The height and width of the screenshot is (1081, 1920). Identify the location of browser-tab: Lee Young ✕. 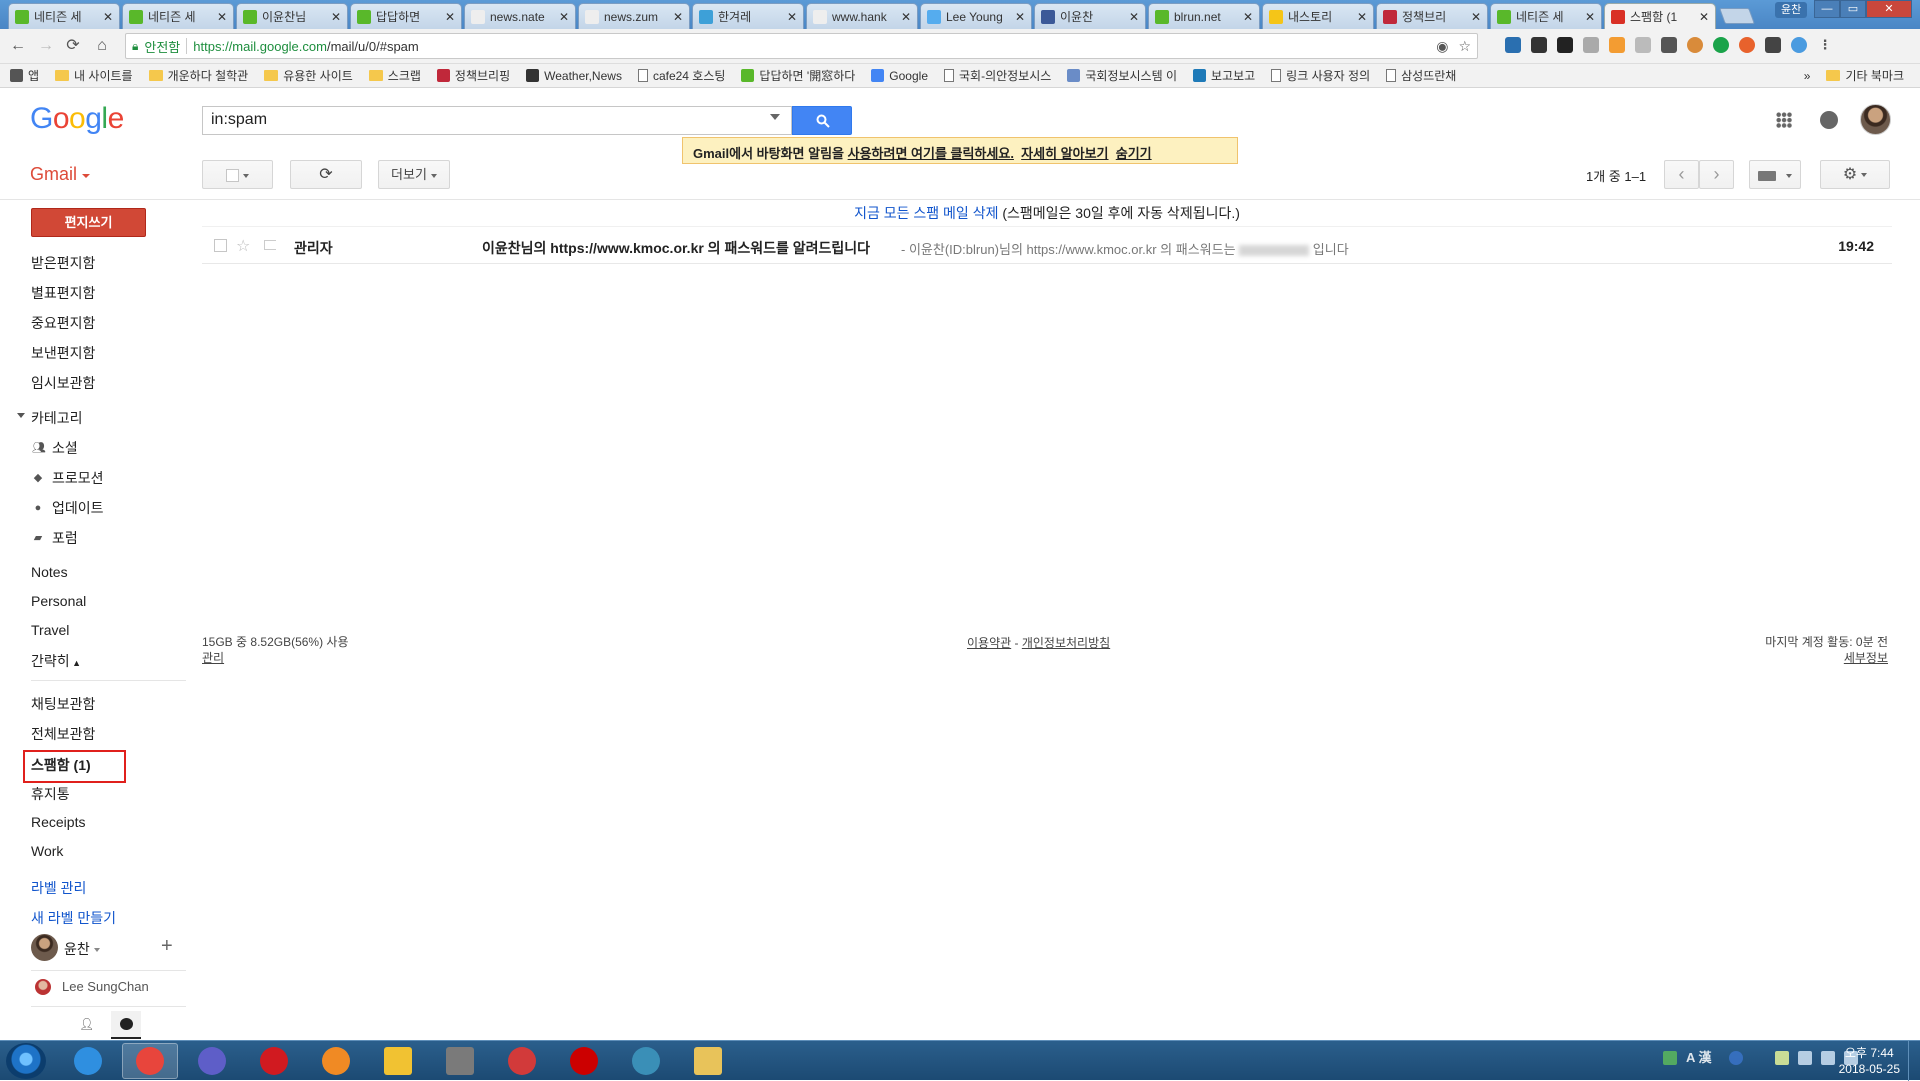
(976, 16).